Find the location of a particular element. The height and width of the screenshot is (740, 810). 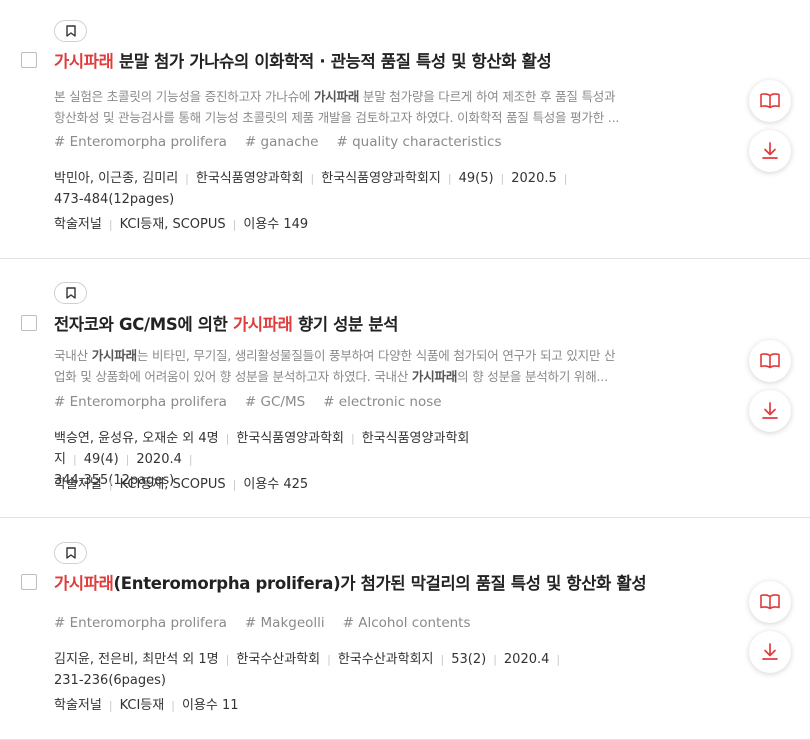

result-meta-secondary: 학술저널 | KCI등재 | 이용수 11 is located at coordinates (146, 705).